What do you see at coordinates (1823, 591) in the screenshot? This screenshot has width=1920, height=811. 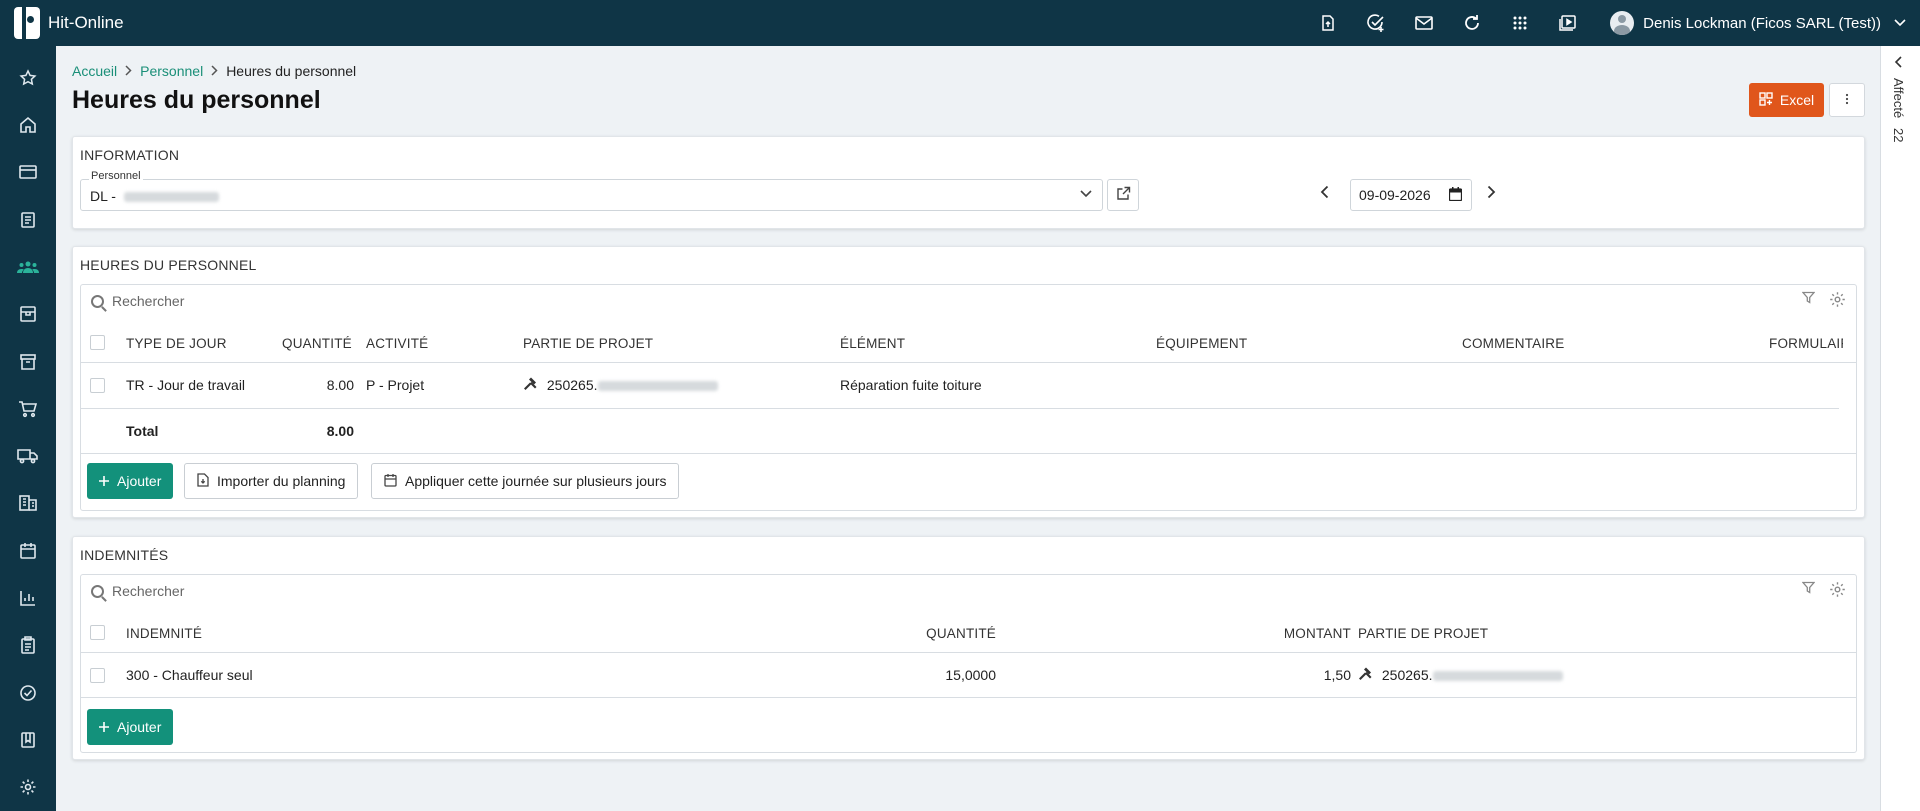 I see `indemnities-grid-tools` at bounding box center [1823, 591].